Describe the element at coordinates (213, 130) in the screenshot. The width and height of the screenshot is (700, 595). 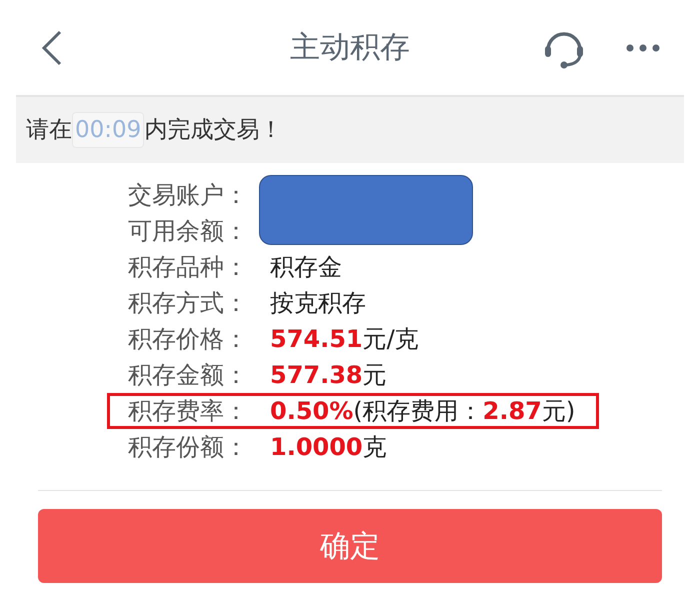
I see `notice-text: 内完成交易！` at that location.